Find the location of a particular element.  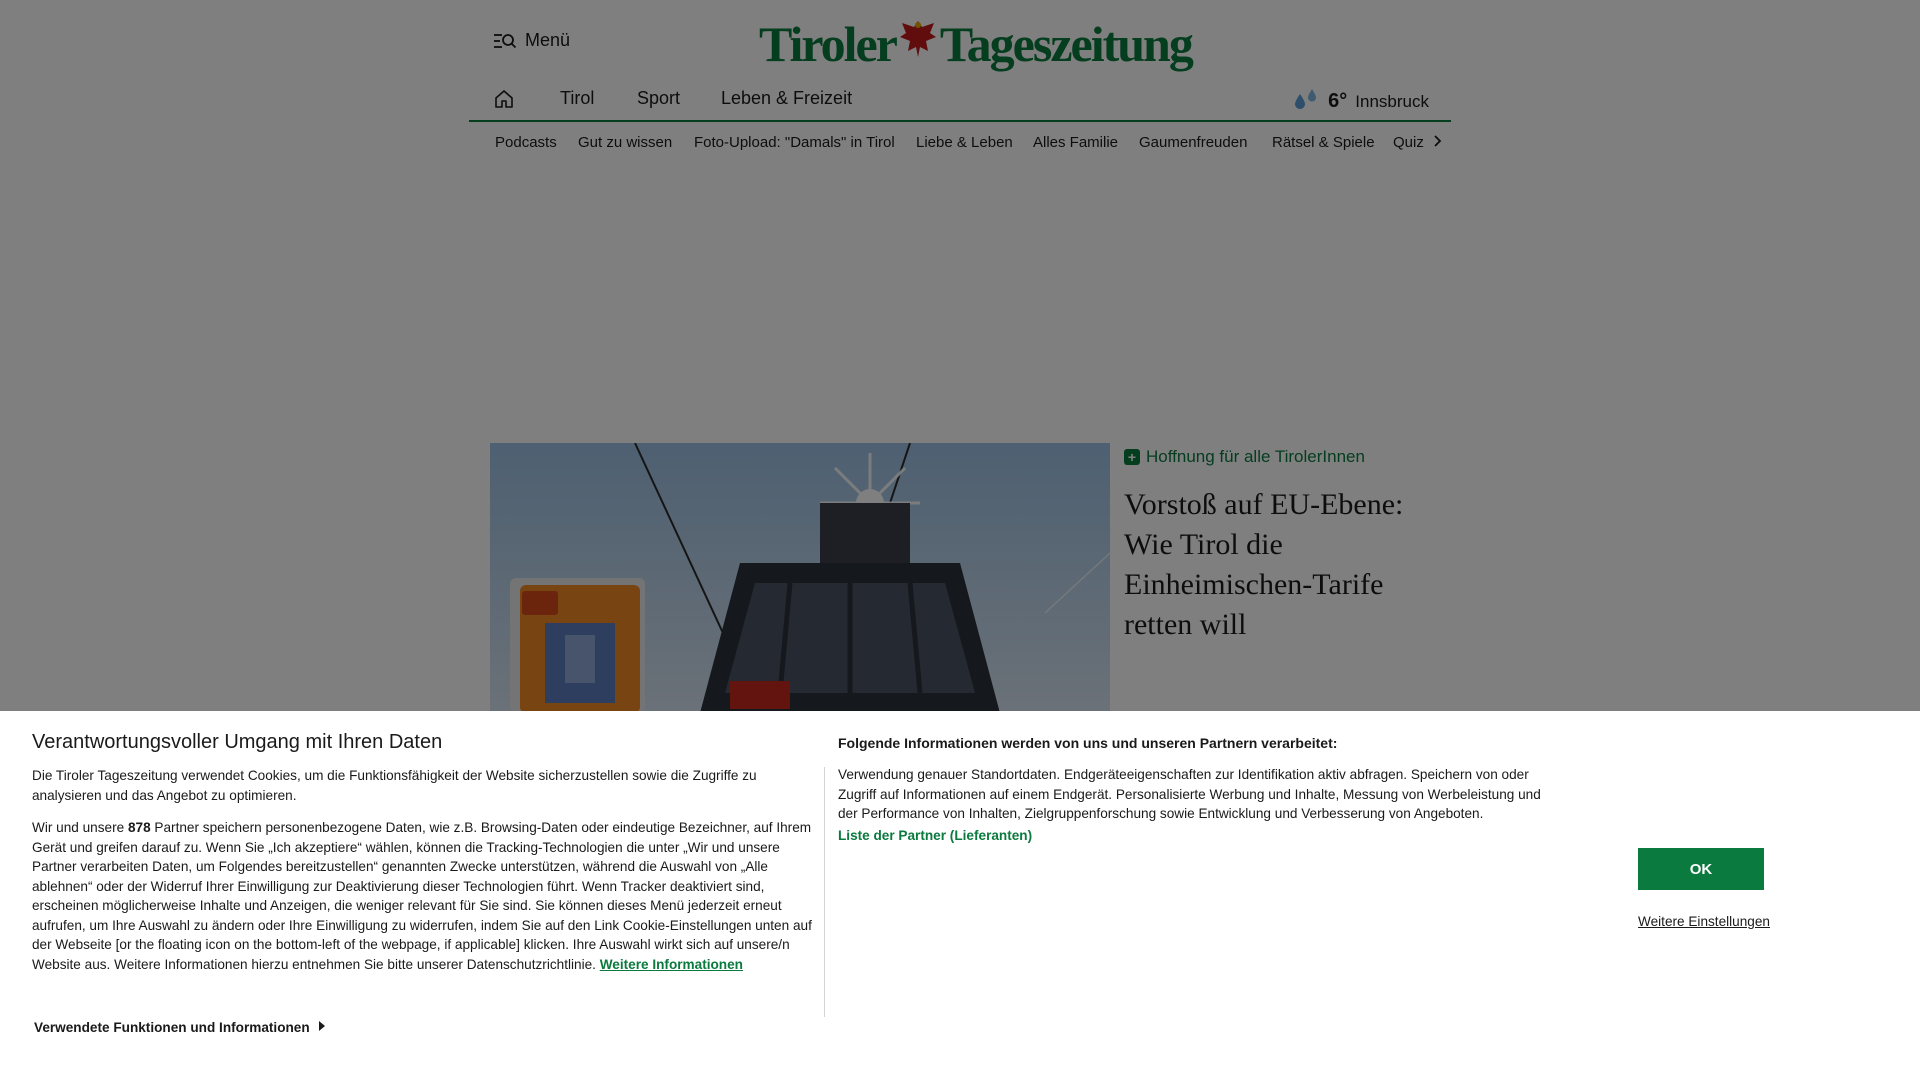

more-settings-link: Weitere Einstellungen is located at coordinates (1704, 921).